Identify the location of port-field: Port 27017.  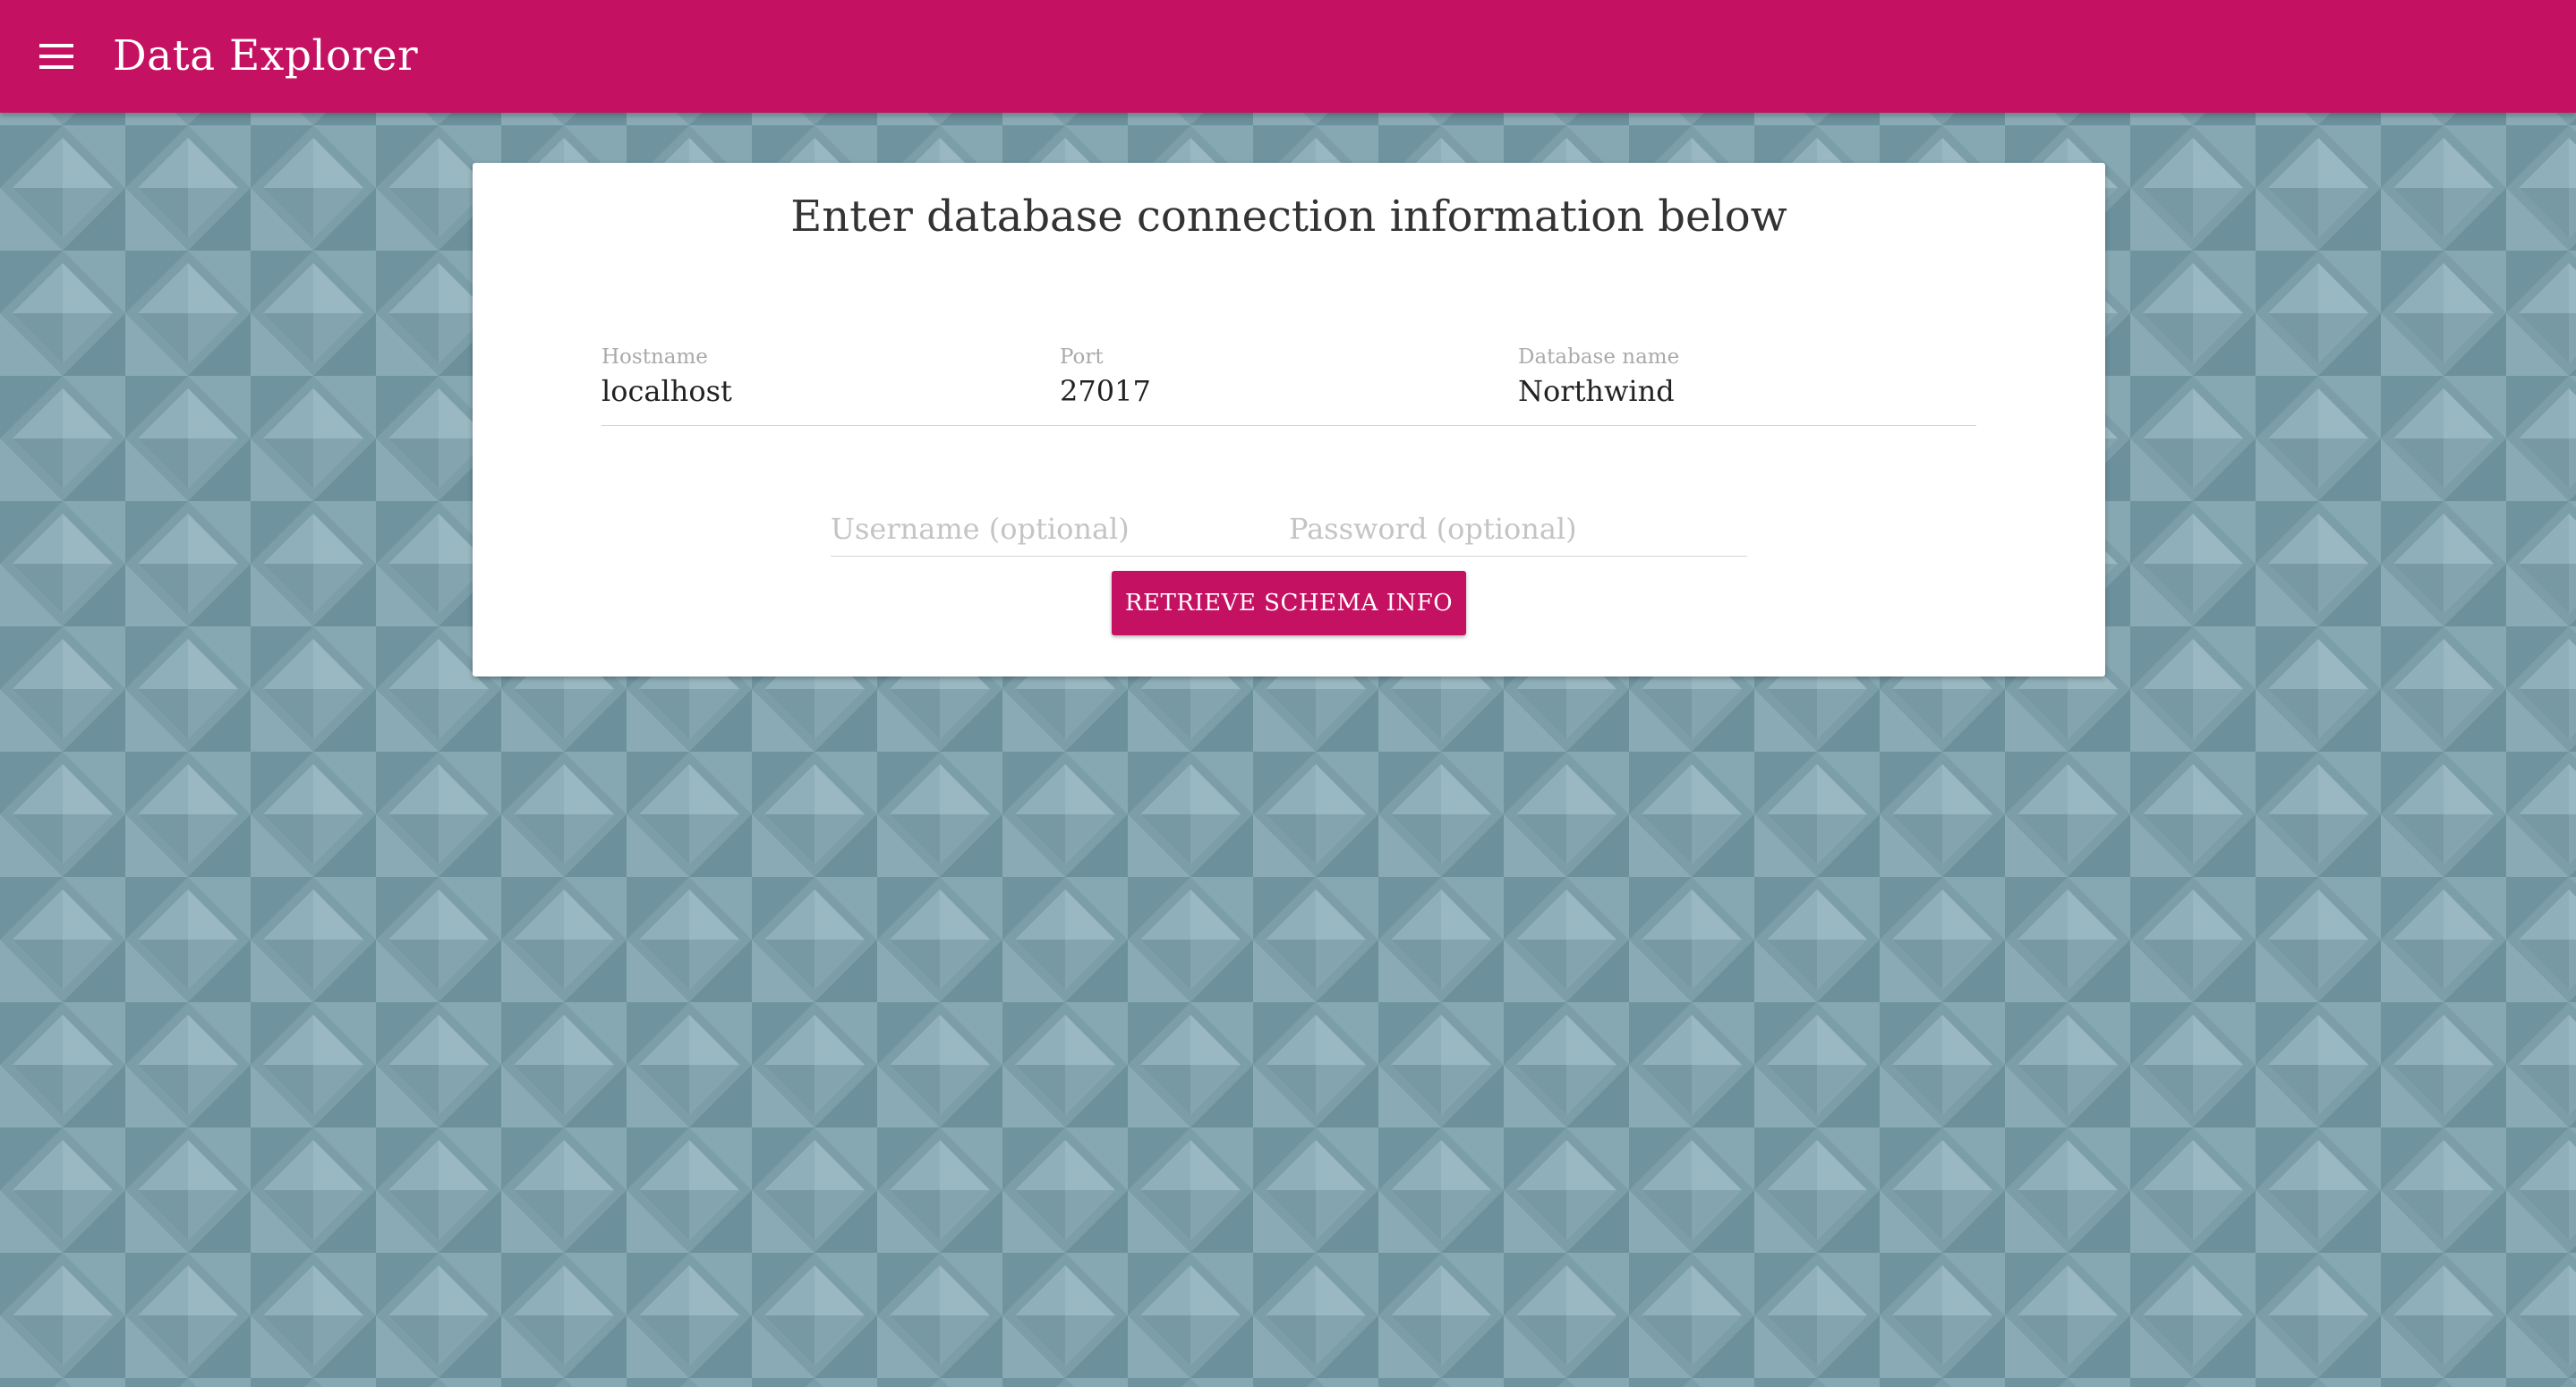
(1289, 386).